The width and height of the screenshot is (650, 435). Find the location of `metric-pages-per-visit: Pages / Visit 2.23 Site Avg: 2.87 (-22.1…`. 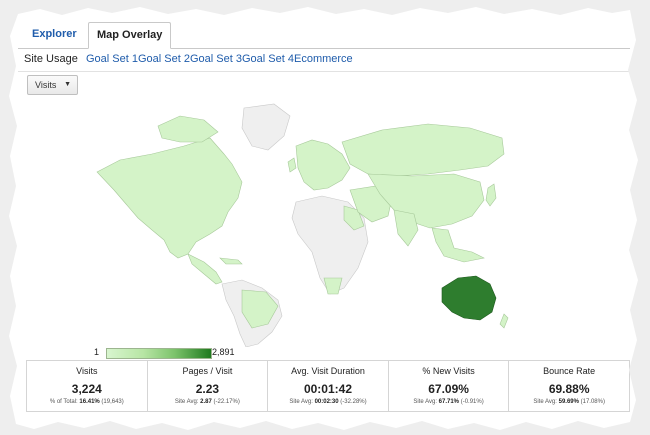

metric-pages-per-visit: Pages / Visit 2.23 Site Avg: 2.87 (-22.1… is located at coordinates (208, 386).